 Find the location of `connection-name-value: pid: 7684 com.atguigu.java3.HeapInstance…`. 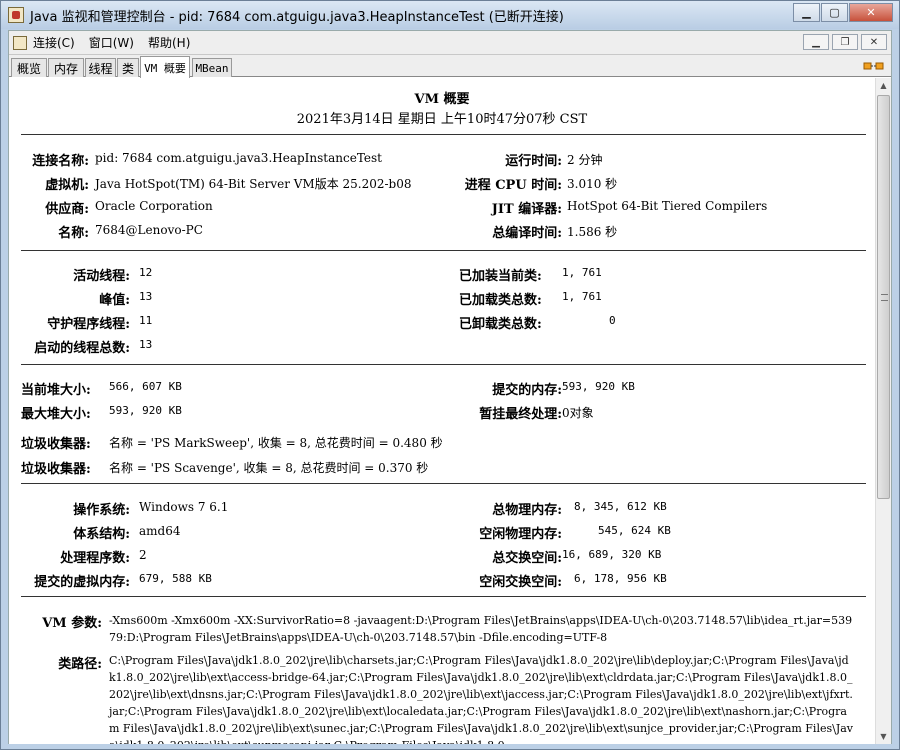

connection-name-value: pid: 7684 com.atguigu.java3.HeapInstance… is located at coordinates (238, 158).